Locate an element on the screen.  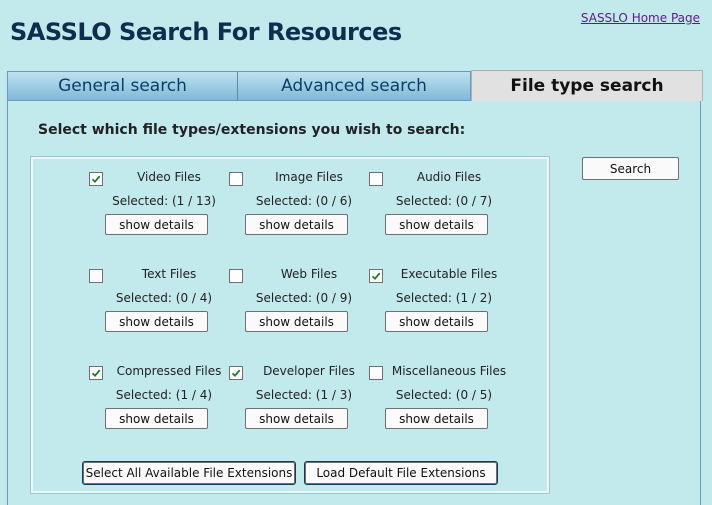
tab-file-type-search: File type search is located at coordinates (587, 85).